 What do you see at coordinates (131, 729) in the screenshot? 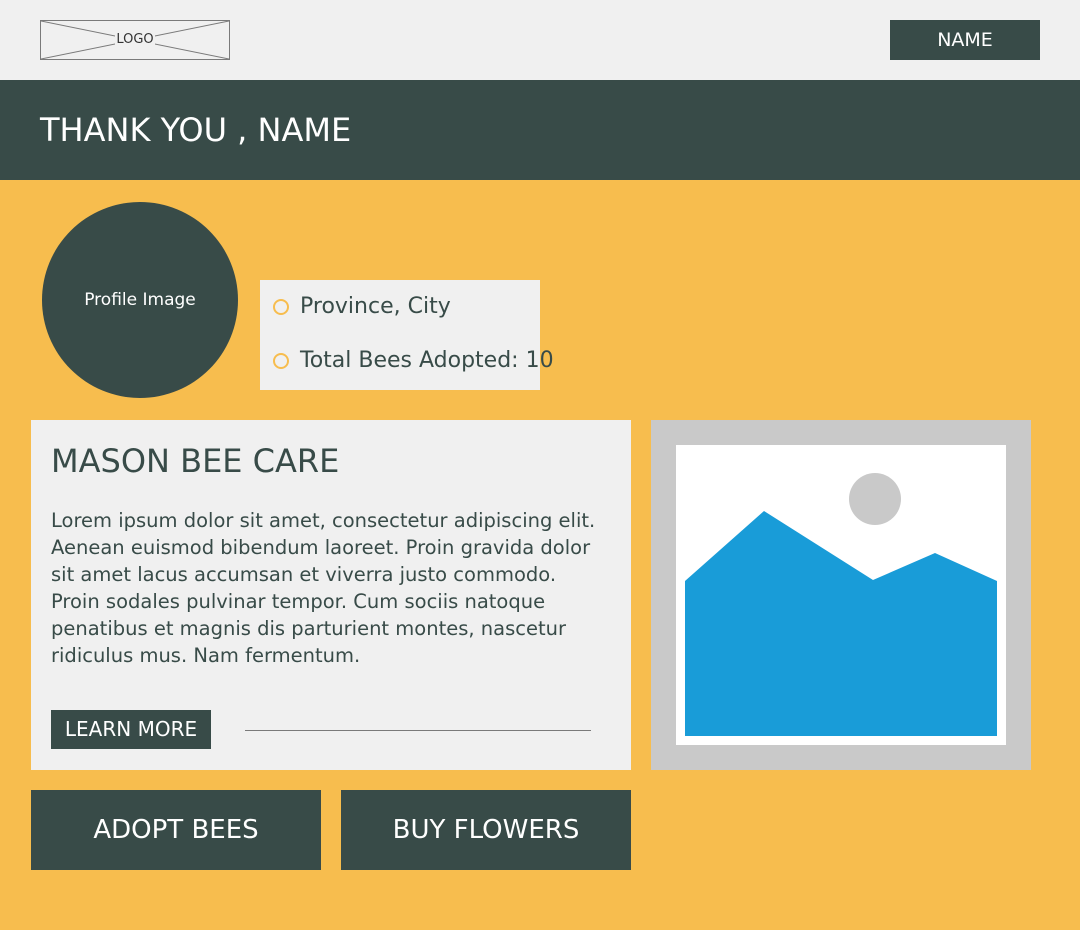
I see `learn-more-button: LEARN MORE` at bounding box center [131, 729].